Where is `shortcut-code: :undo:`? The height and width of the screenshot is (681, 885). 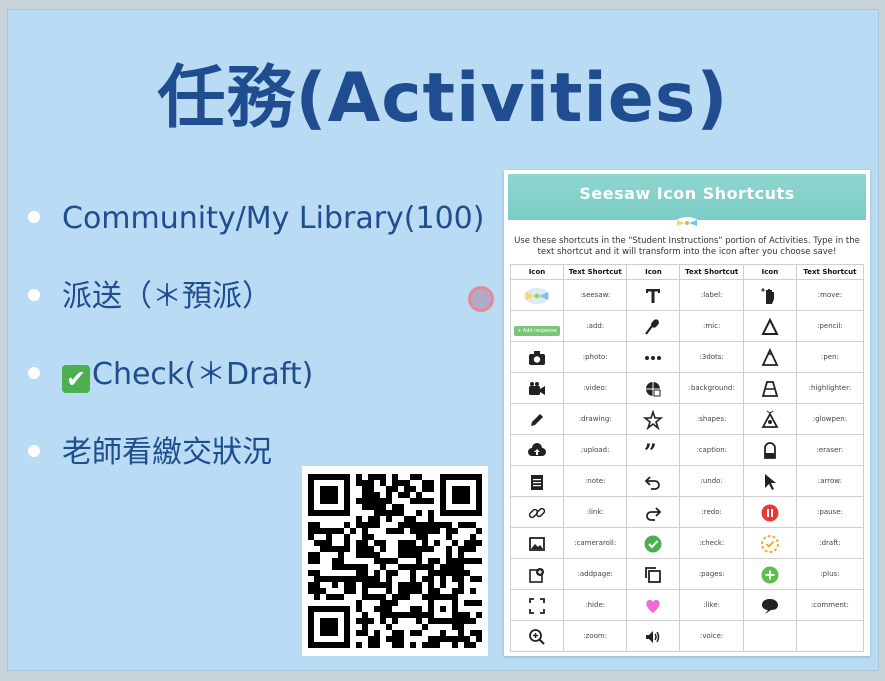 shortcut-code: :undo: is located at coordinates (711, 481).